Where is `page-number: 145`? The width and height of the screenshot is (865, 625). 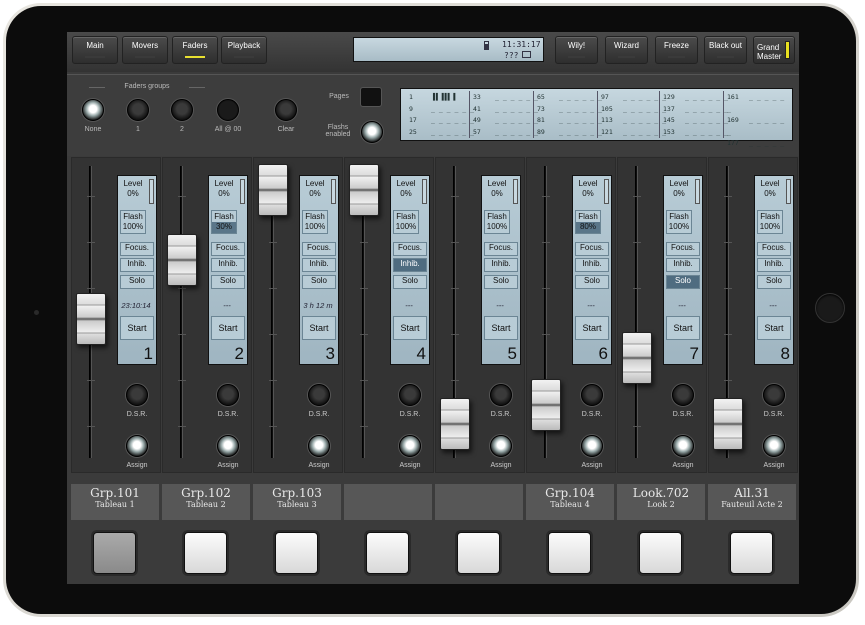
page-number: 145 is located at coordinates (674, 121).